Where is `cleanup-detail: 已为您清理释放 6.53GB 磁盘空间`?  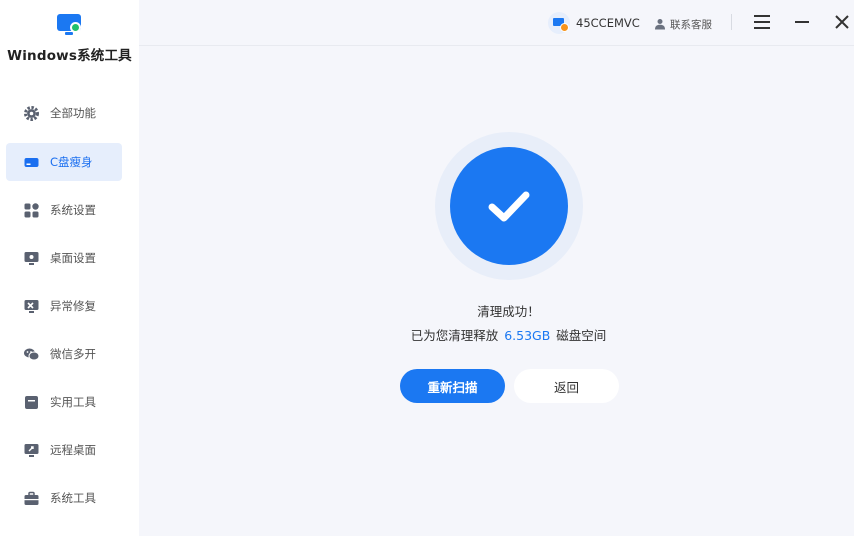 cleanup-detail: 已为您清理释放 6.53GB 磁盘空间 is located at coordinates (496, 334).